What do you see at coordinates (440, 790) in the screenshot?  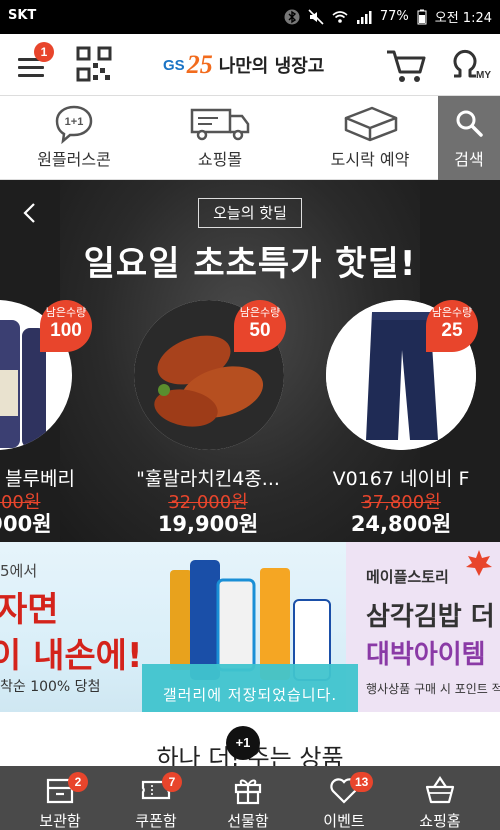 I see `shopping-basket-icon` at bounding box center [440, 790].